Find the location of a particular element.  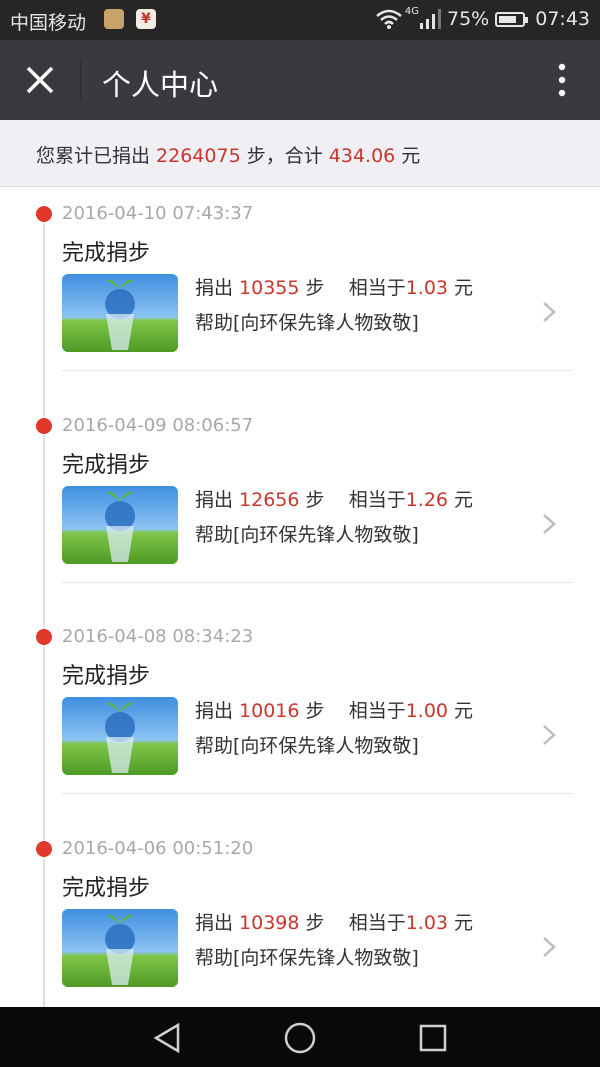

status-bar: 中国移动 ¥ 4G 75% 07:43 is located at coordinates (300, 20).